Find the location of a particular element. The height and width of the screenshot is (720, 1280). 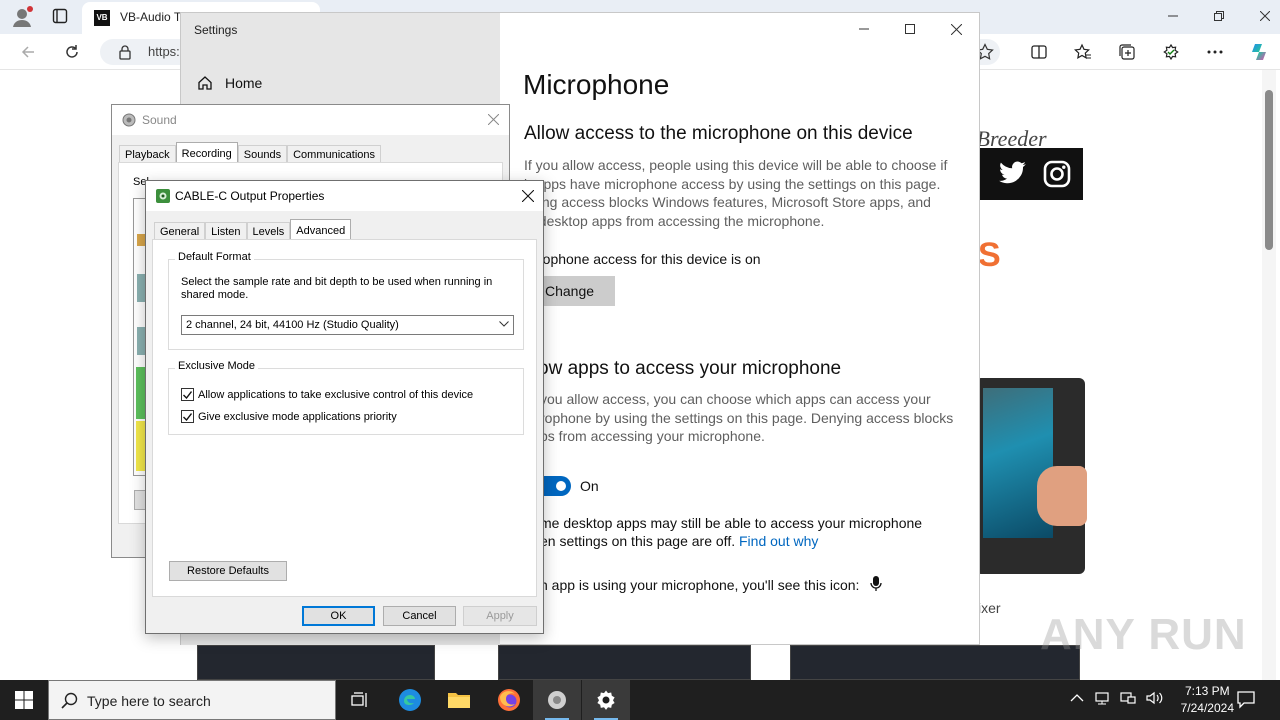

tab-actions-icon is located at coordinates (60, 16).